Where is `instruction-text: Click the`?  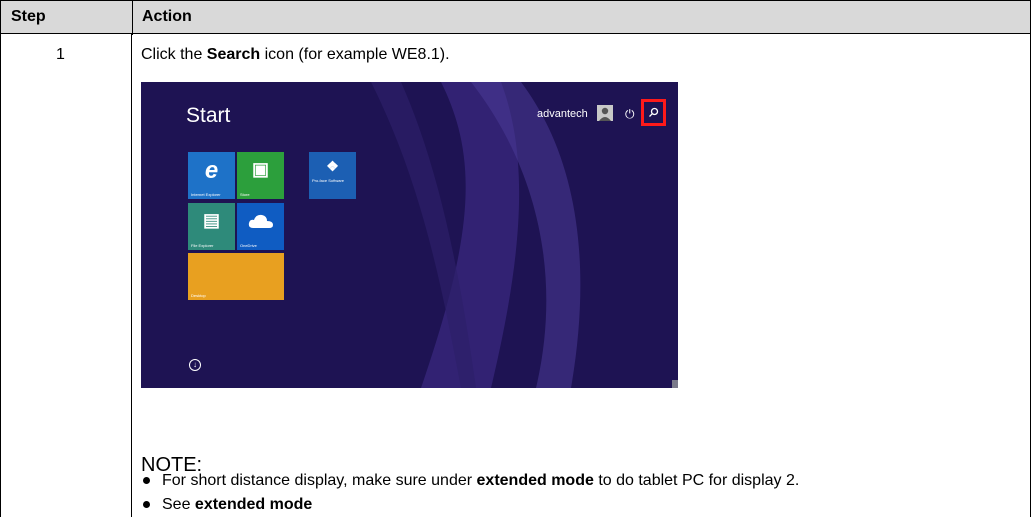
instruction-text: Click the is located at coordinates (174, 54).